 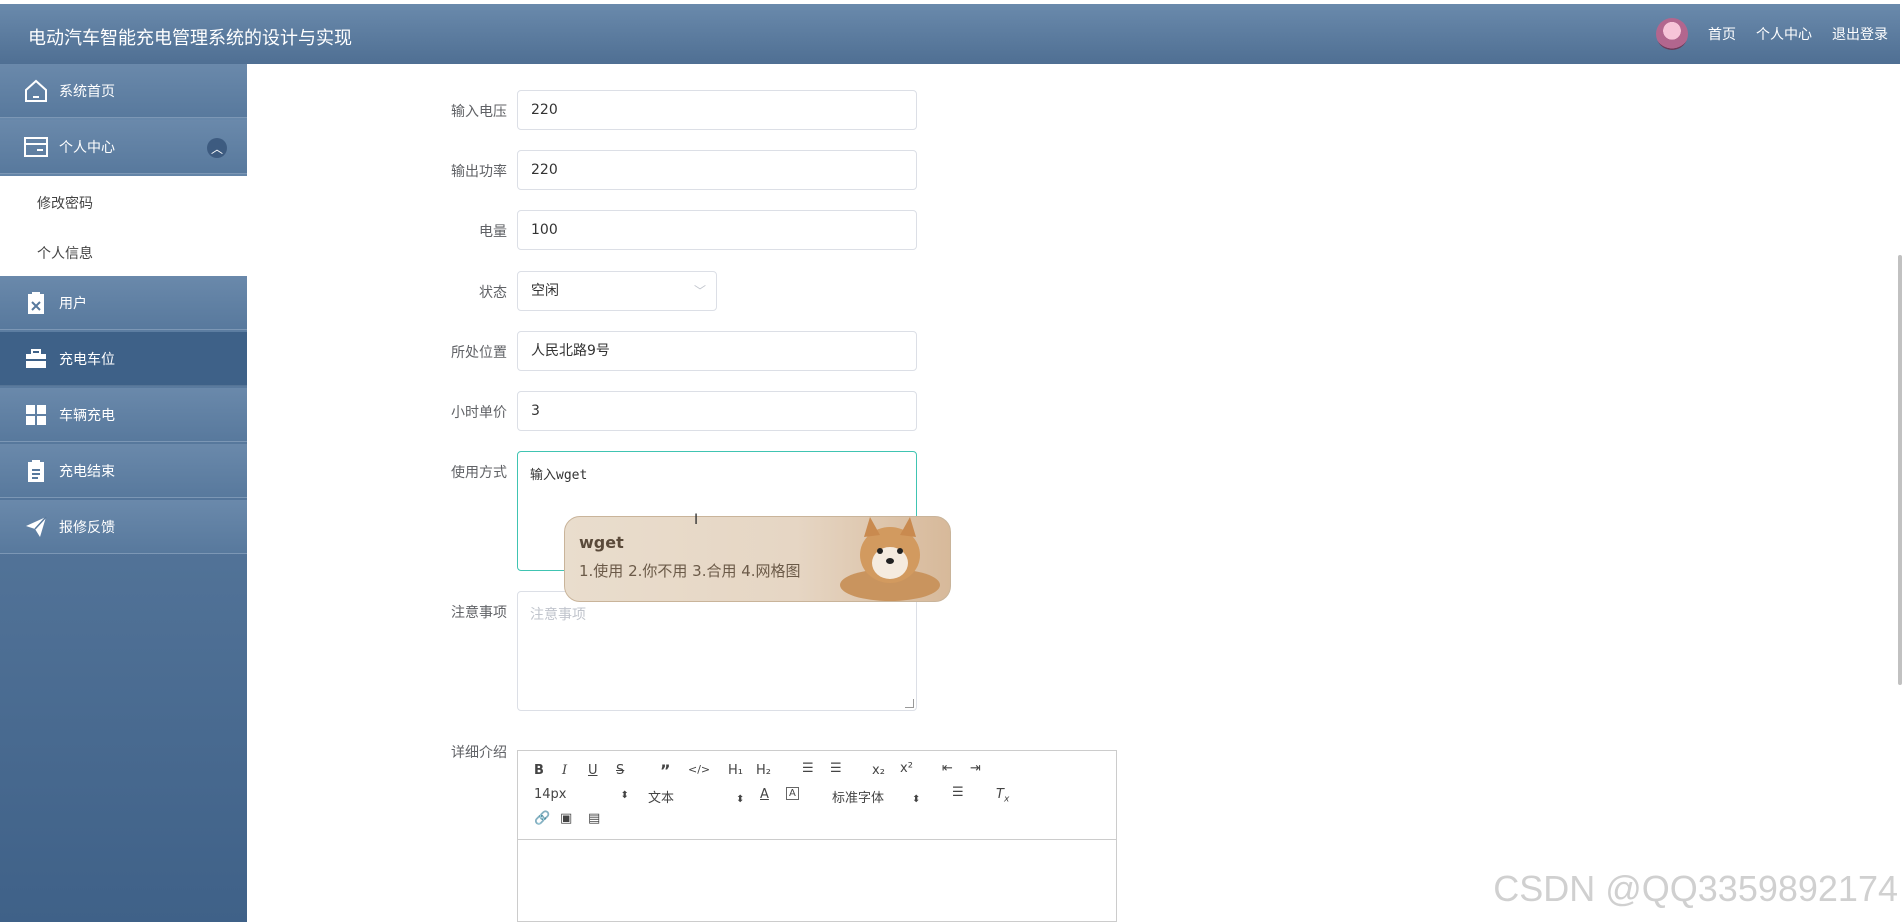 I want to click on resize-handle, so click(x=909, y=703).